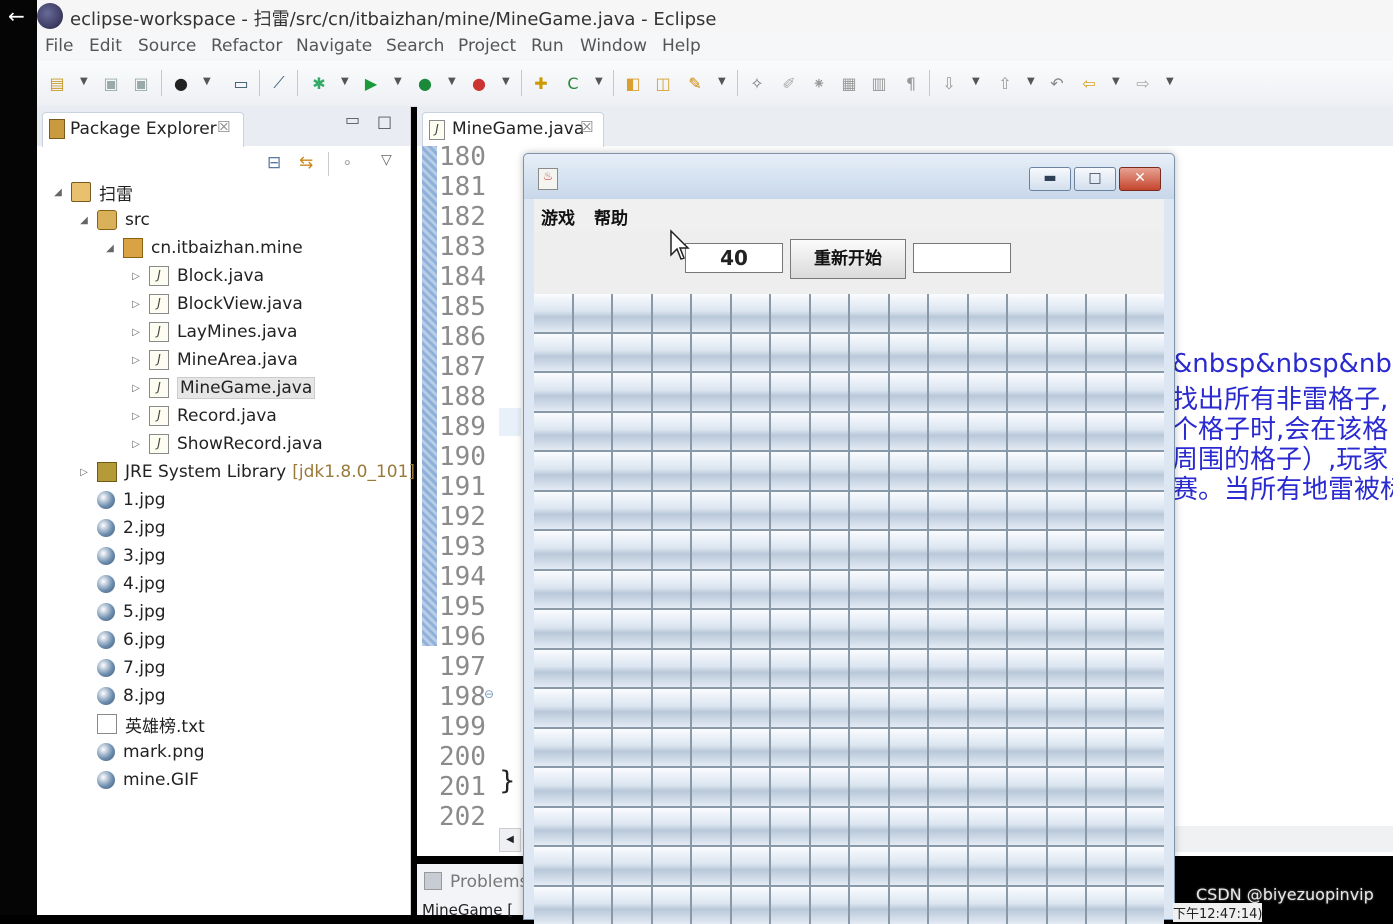  What do you see at coordinates (558, 216) in the screenshot?
I see `menu-game: 游戏` at bounding box center [558, 216].